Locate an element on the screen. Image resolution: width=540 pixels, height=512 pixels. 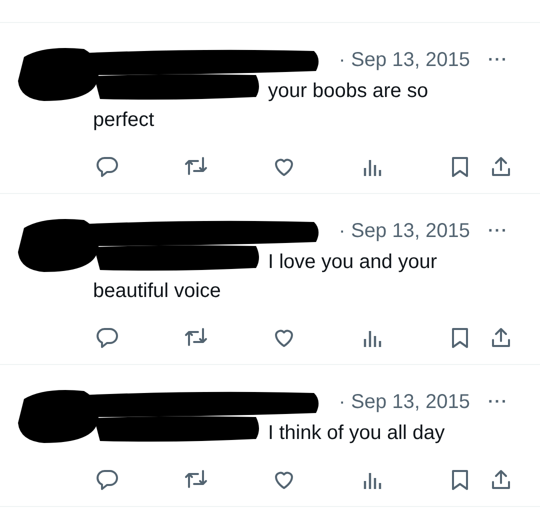
tweet-text: I think of you all day is located at coordinates (356, 433).